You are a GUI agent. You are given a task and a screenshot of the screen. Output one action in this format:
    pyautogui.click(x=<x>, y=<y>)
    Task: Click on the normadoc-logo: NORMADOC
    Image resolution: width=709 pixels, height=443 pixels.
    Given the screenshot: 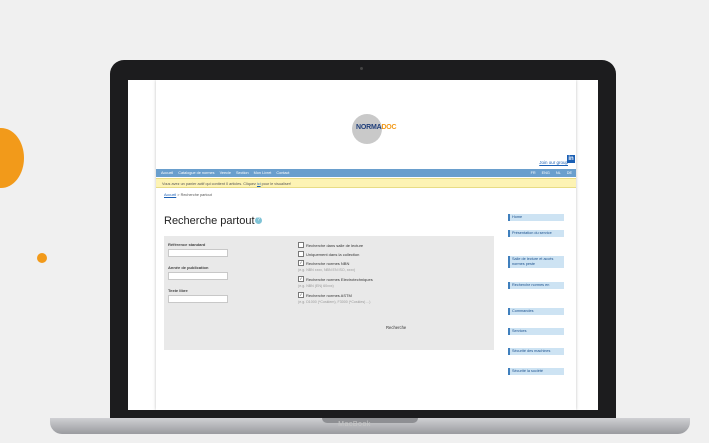 What is the action you would take?
    pyautogui.click(x=382, y=128)
    